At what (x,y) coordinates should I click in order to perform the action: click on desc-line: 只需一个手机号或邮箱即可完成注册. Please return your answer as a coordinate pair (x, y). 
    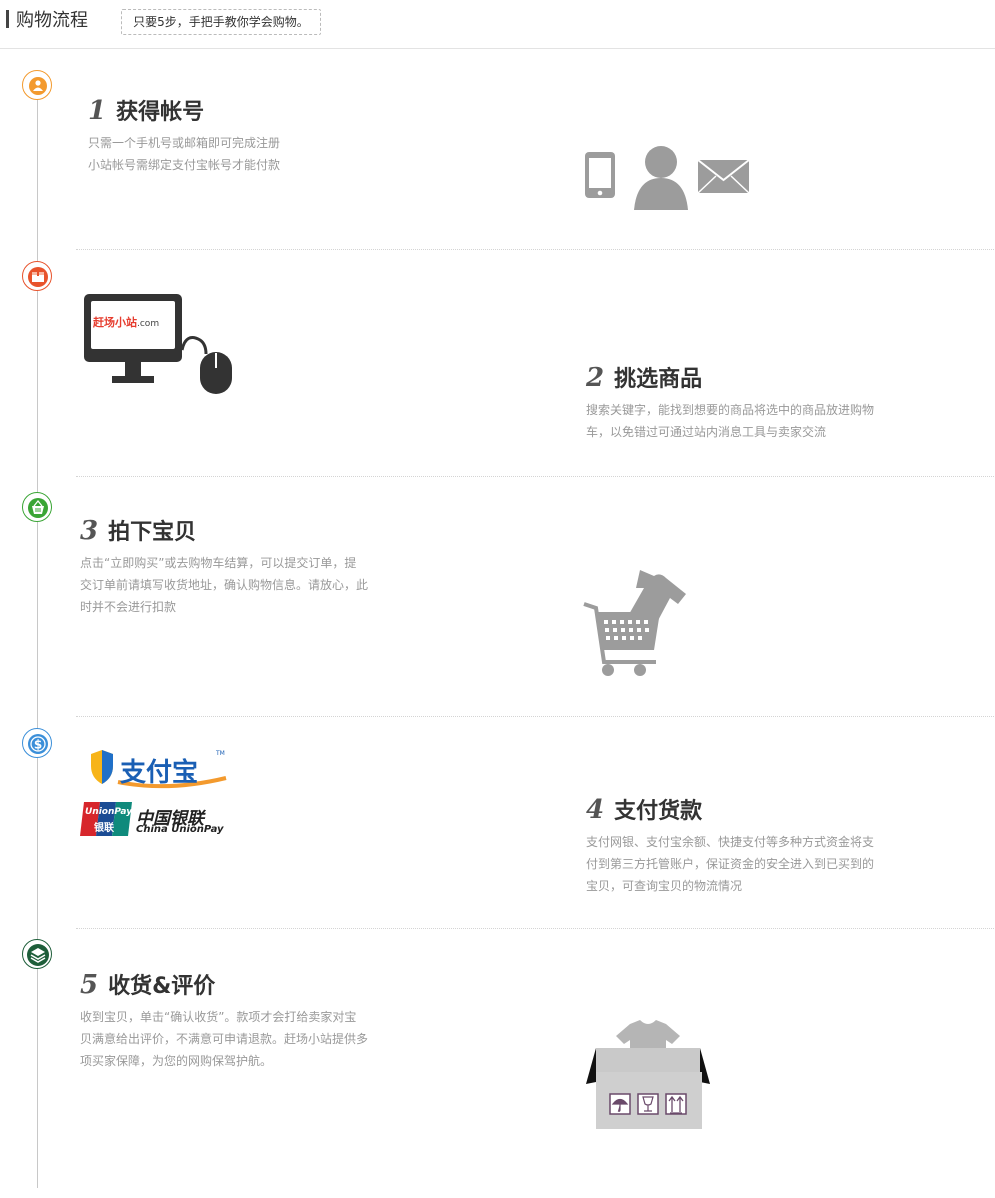
    Looking at the image, I should click on (184, 143).